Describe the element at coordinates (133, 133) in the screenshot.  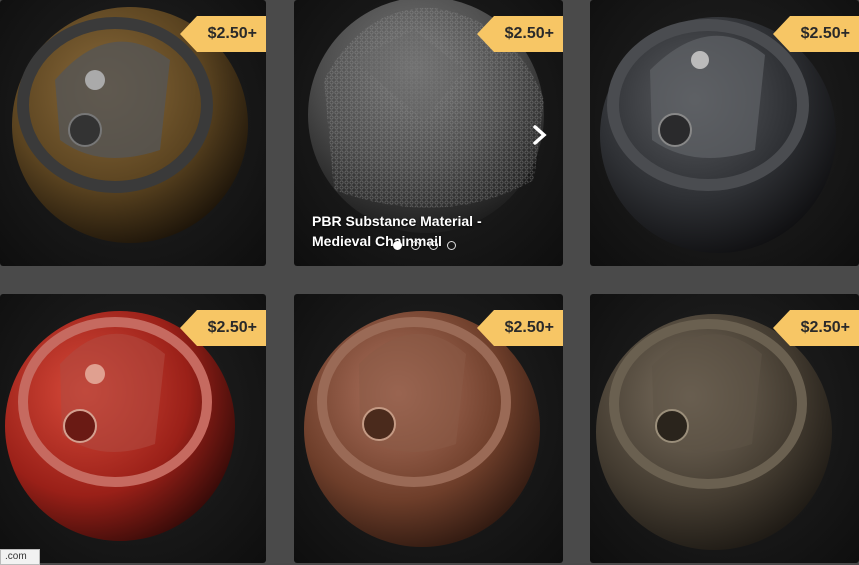
I see `product-card-1: $2.50+` at that location.